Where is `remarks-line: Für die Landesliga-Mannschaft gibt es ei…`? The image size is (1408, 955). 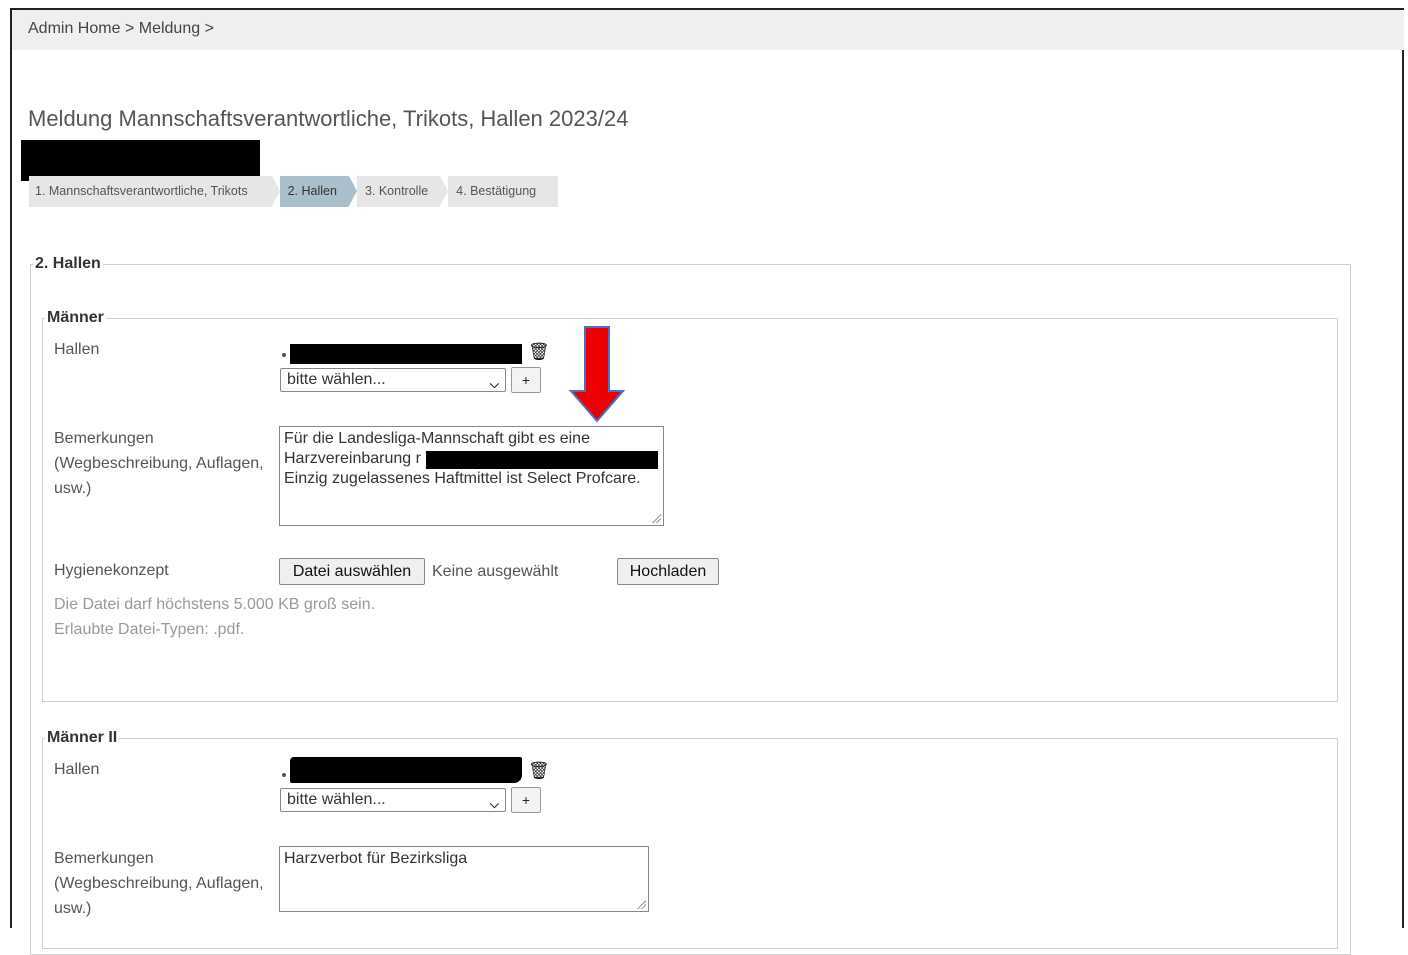
remarks-line: Für die Landesliga-Mannschaft gibt es ei… is located at coordinates (437, 438).